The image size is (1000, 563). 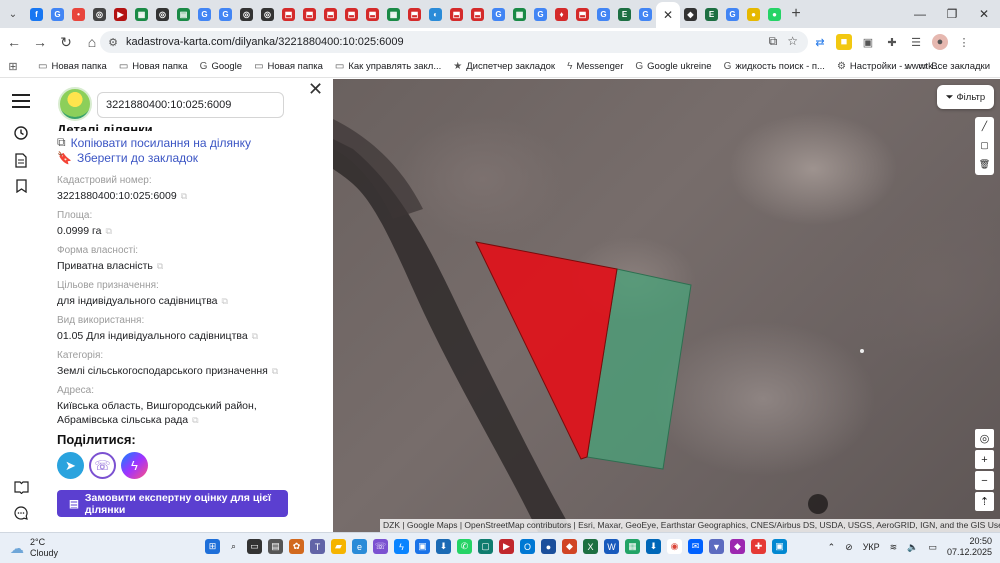 What do you see at coordinates (34, 548) in the screenshot?
I see `weather-widget: ☁ 2°C Cloudy` at bounding box center [34, 548].